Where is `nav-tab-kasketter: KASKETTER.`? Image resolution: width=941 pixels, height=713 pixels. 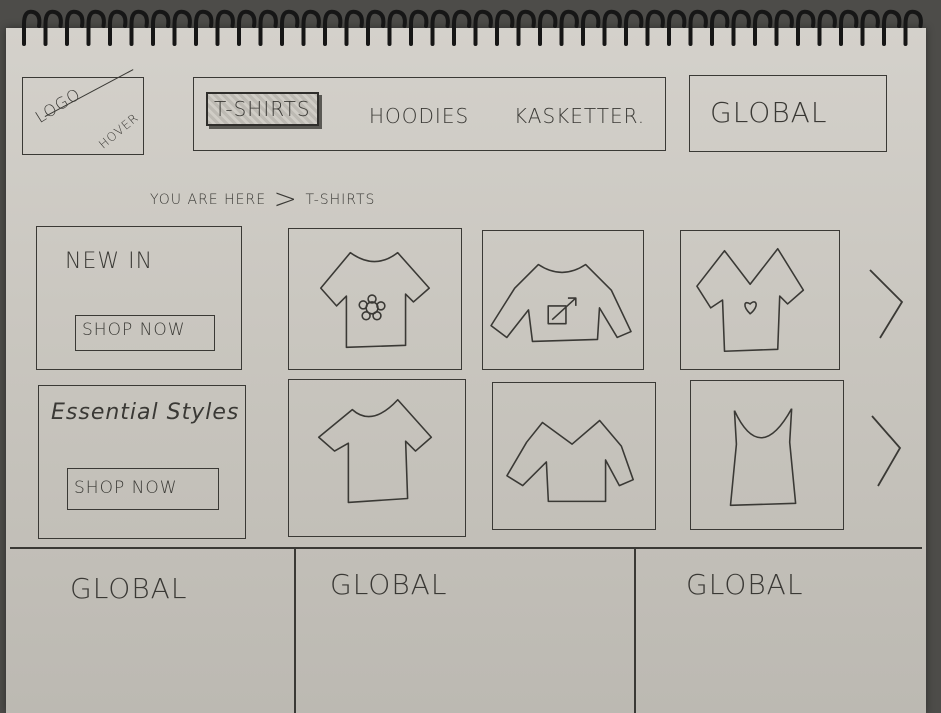
nav-tab-kasketter: KASKETTER. is located at coordinates (579, 116).